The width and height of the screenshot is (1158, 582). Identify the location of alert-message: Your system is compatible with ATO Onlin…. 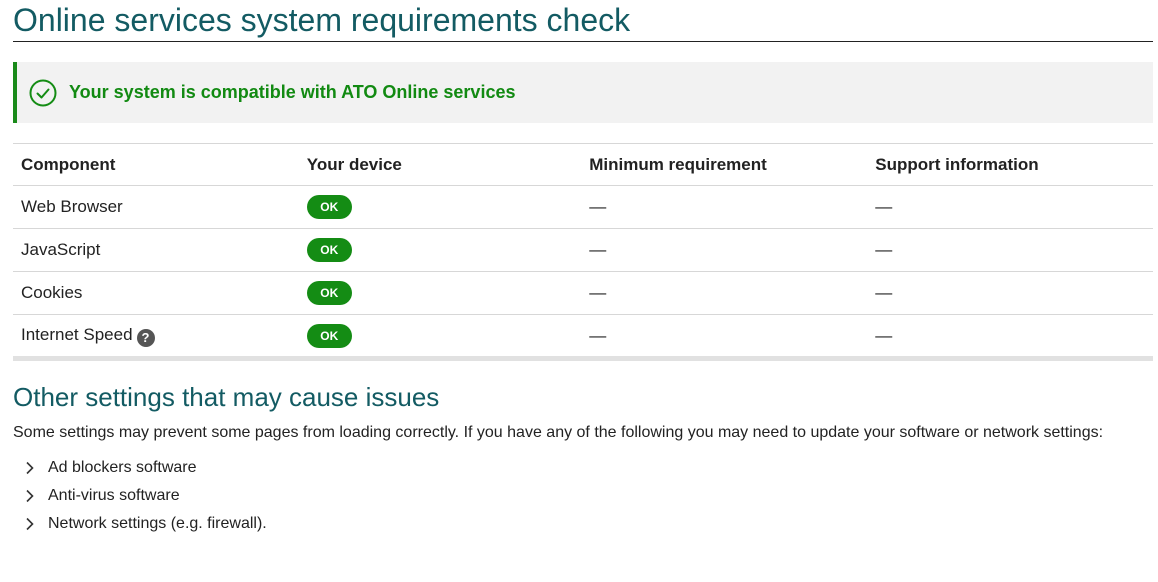
(292, 92).